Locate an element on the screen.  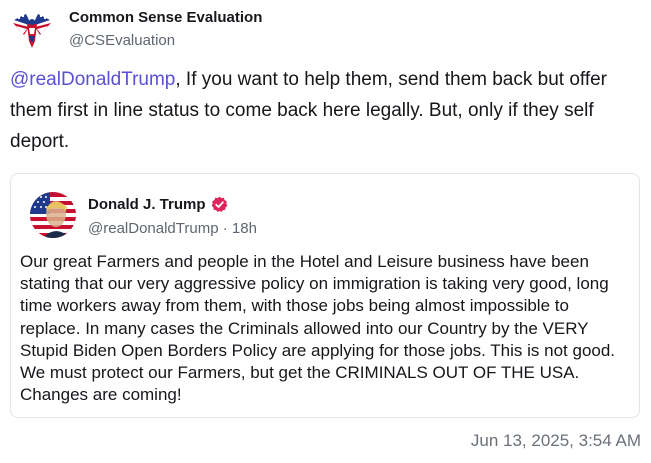
american-flag-eagle-avatar-icon is located at coordinates (32, 31).